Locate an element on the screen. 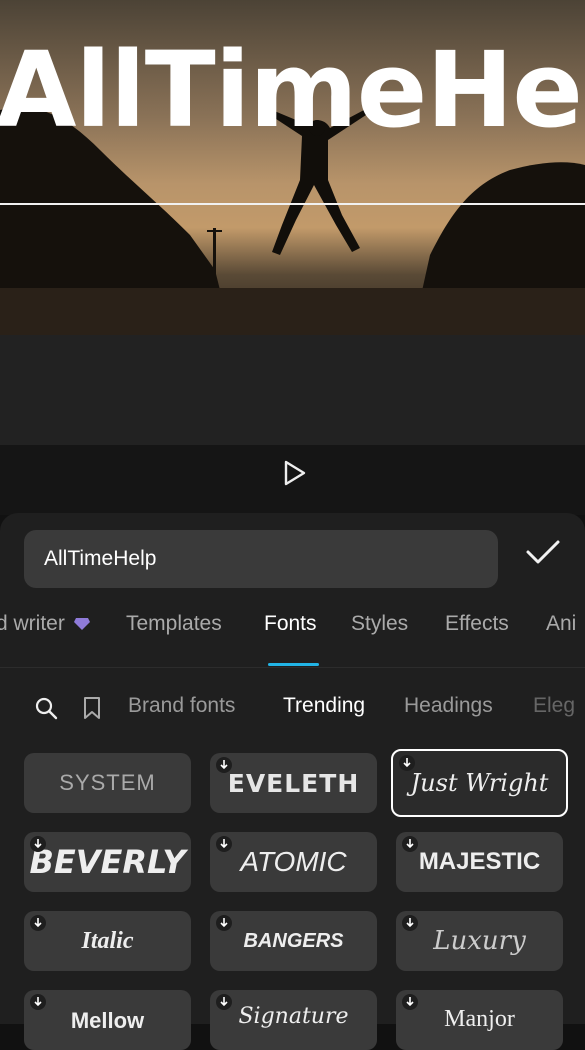 The height and width of the screenshot is (1050, 585). font-card: ATOMIC is located at coordinates (293, 862).